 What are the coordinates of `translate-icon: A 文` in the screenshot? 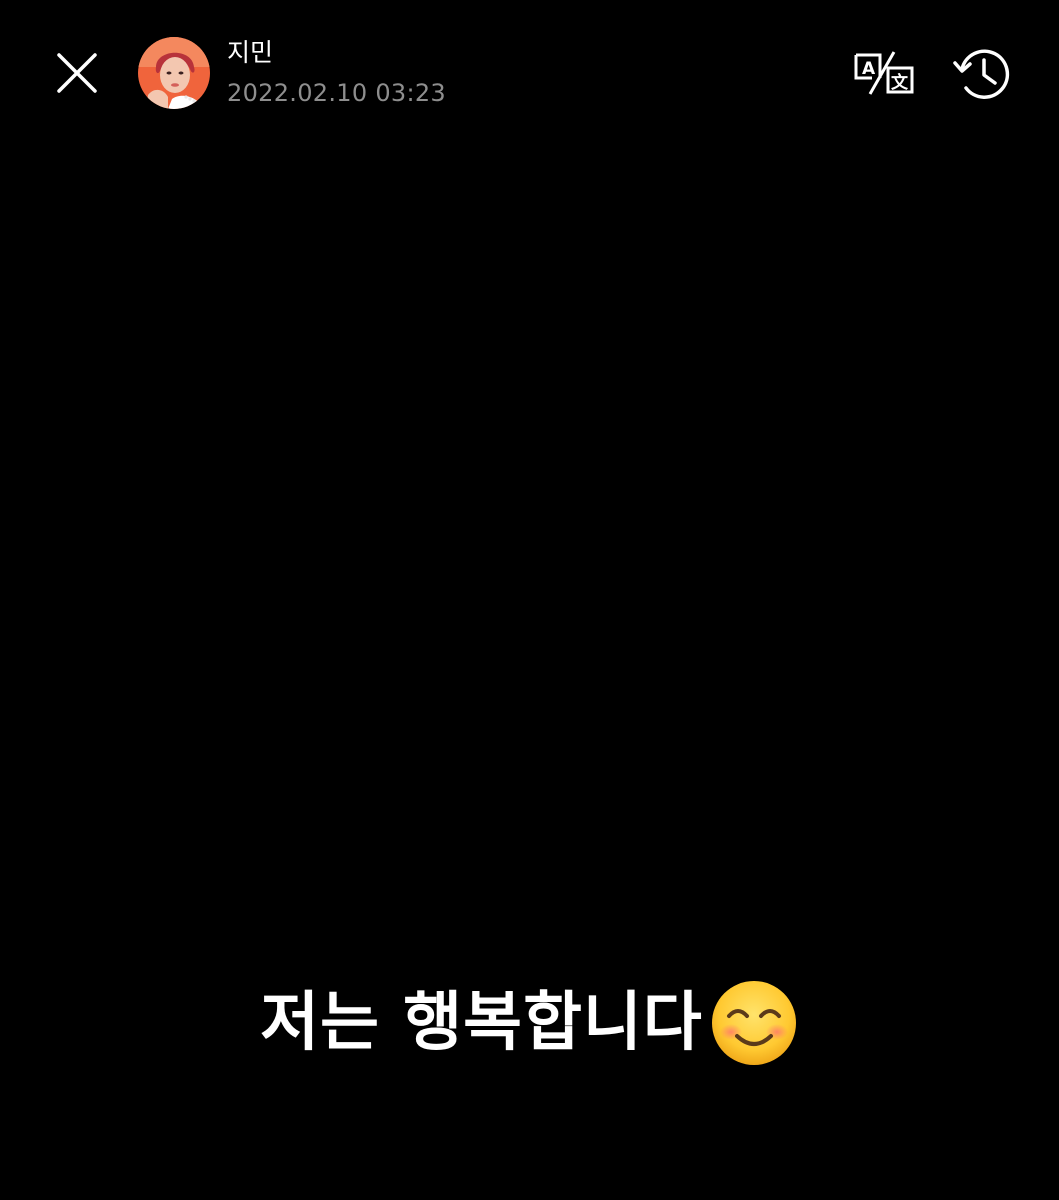 It's located at (884, 73).